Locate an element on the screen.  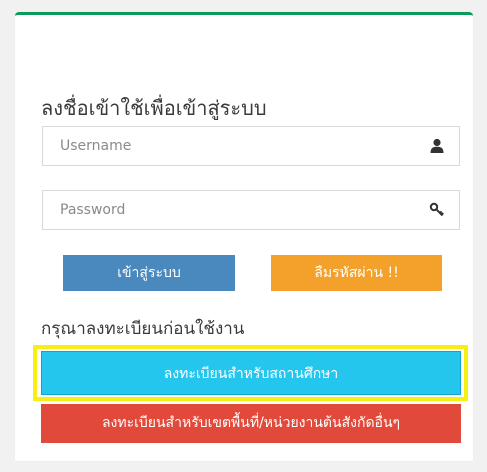
register-school-button: ลงทะเบียนสำหรับสถานศึกษา is located at coordinates (251, 373).